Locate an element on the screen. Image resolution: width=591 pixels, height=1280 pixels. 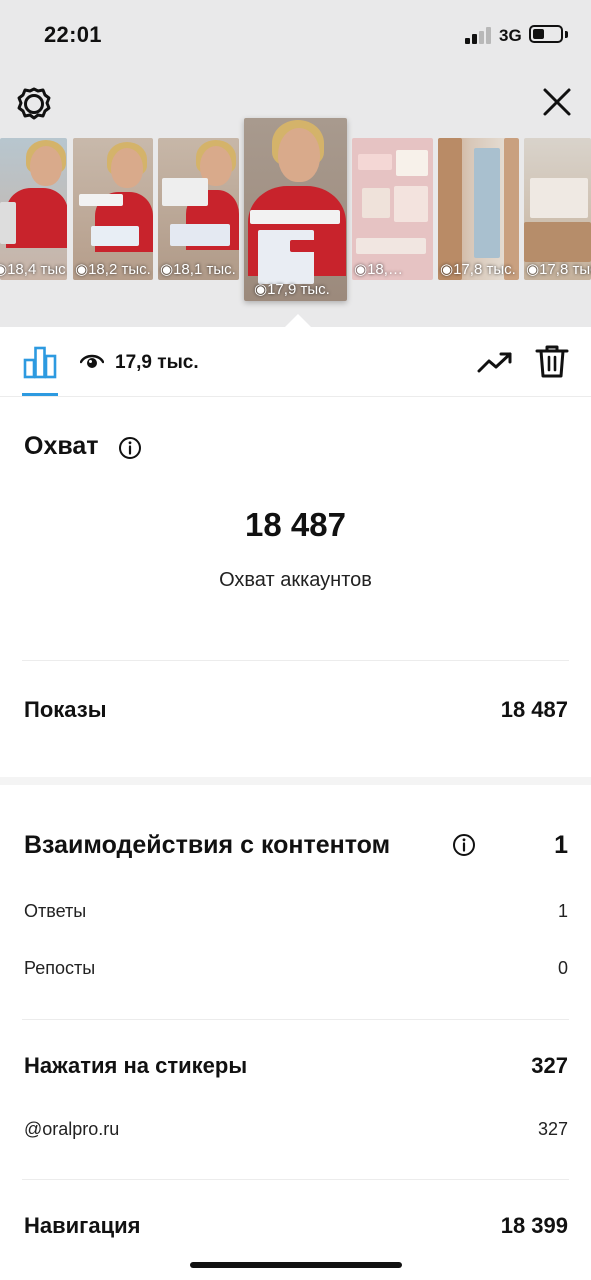
sticker-taps-title: Нажатия на стикеры is located at coordinates (136, 1065).